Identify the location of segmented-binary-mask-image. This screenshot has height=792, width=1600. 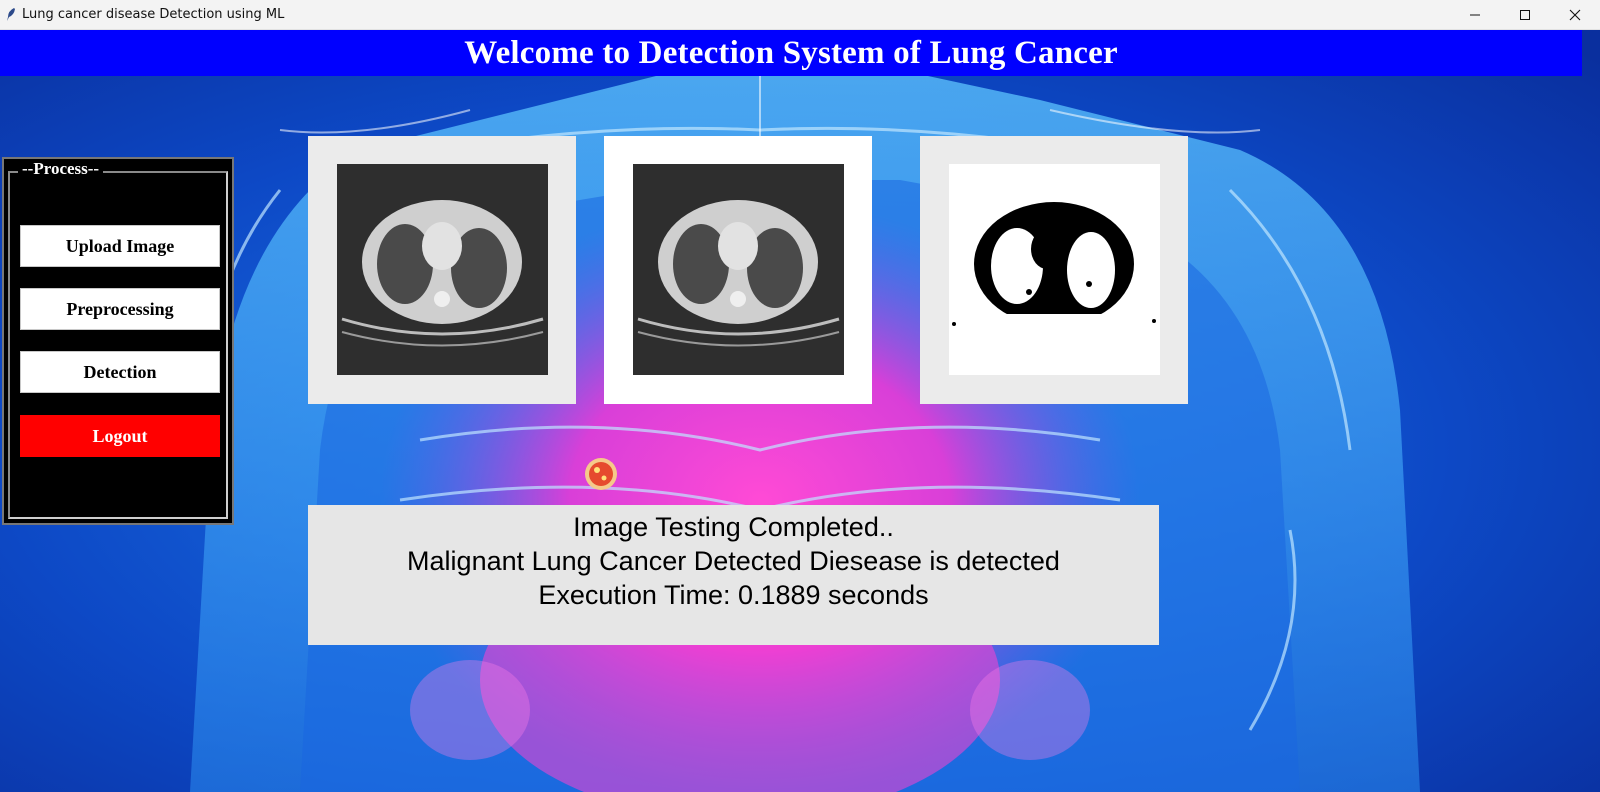
(1054, 269).